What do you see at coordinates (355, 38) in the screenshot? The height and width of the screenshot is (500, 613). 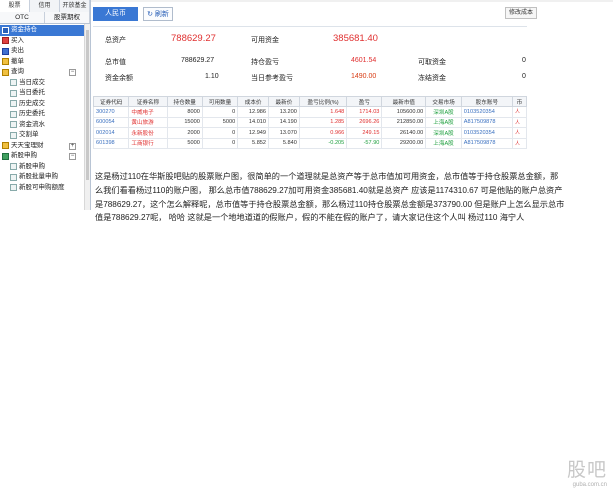 I see `available-funds-value: 385681.40` at bounding box center [355, 38].